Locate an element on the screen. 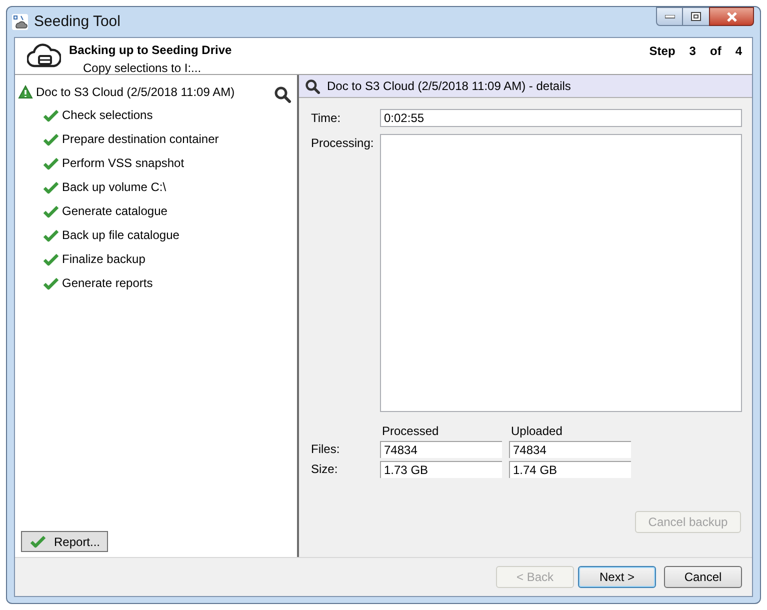 The height and width of the screenshot is (610, 767). tree-item: Generate catalogue is located at coordinates (115, 211).